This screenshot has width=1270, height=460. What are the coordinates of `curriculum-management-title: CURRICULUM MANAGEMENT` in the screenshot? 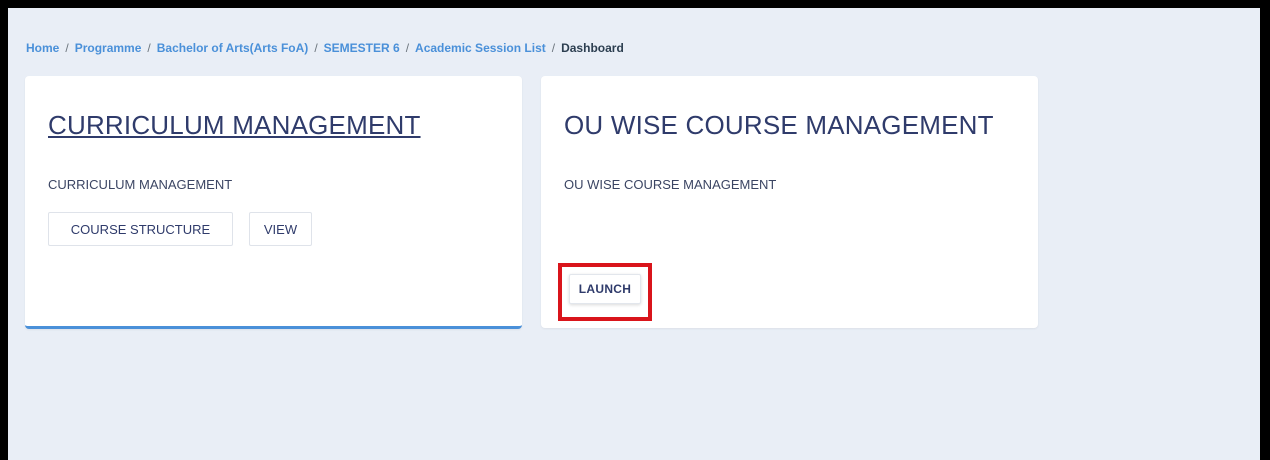 It's located at (234, 125).